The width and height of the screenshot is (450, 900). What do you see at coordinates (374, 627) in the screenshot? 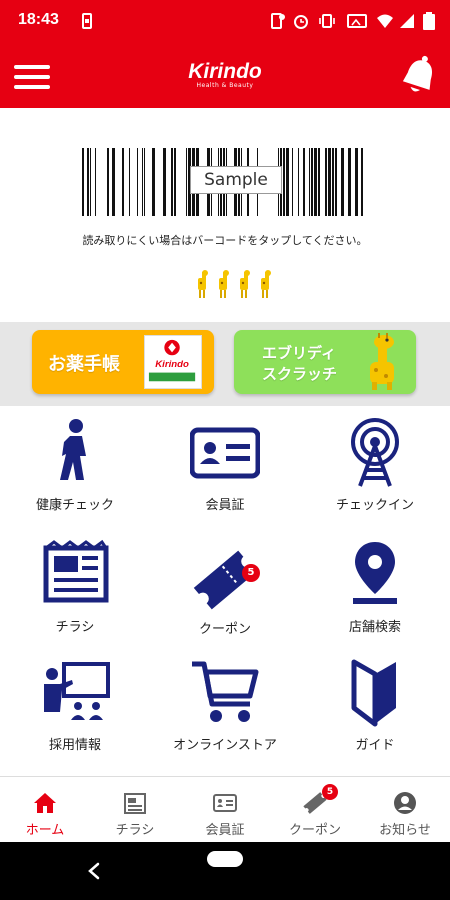
I see `store-search-label: 店舗検索` at bounding box center [374, 627].